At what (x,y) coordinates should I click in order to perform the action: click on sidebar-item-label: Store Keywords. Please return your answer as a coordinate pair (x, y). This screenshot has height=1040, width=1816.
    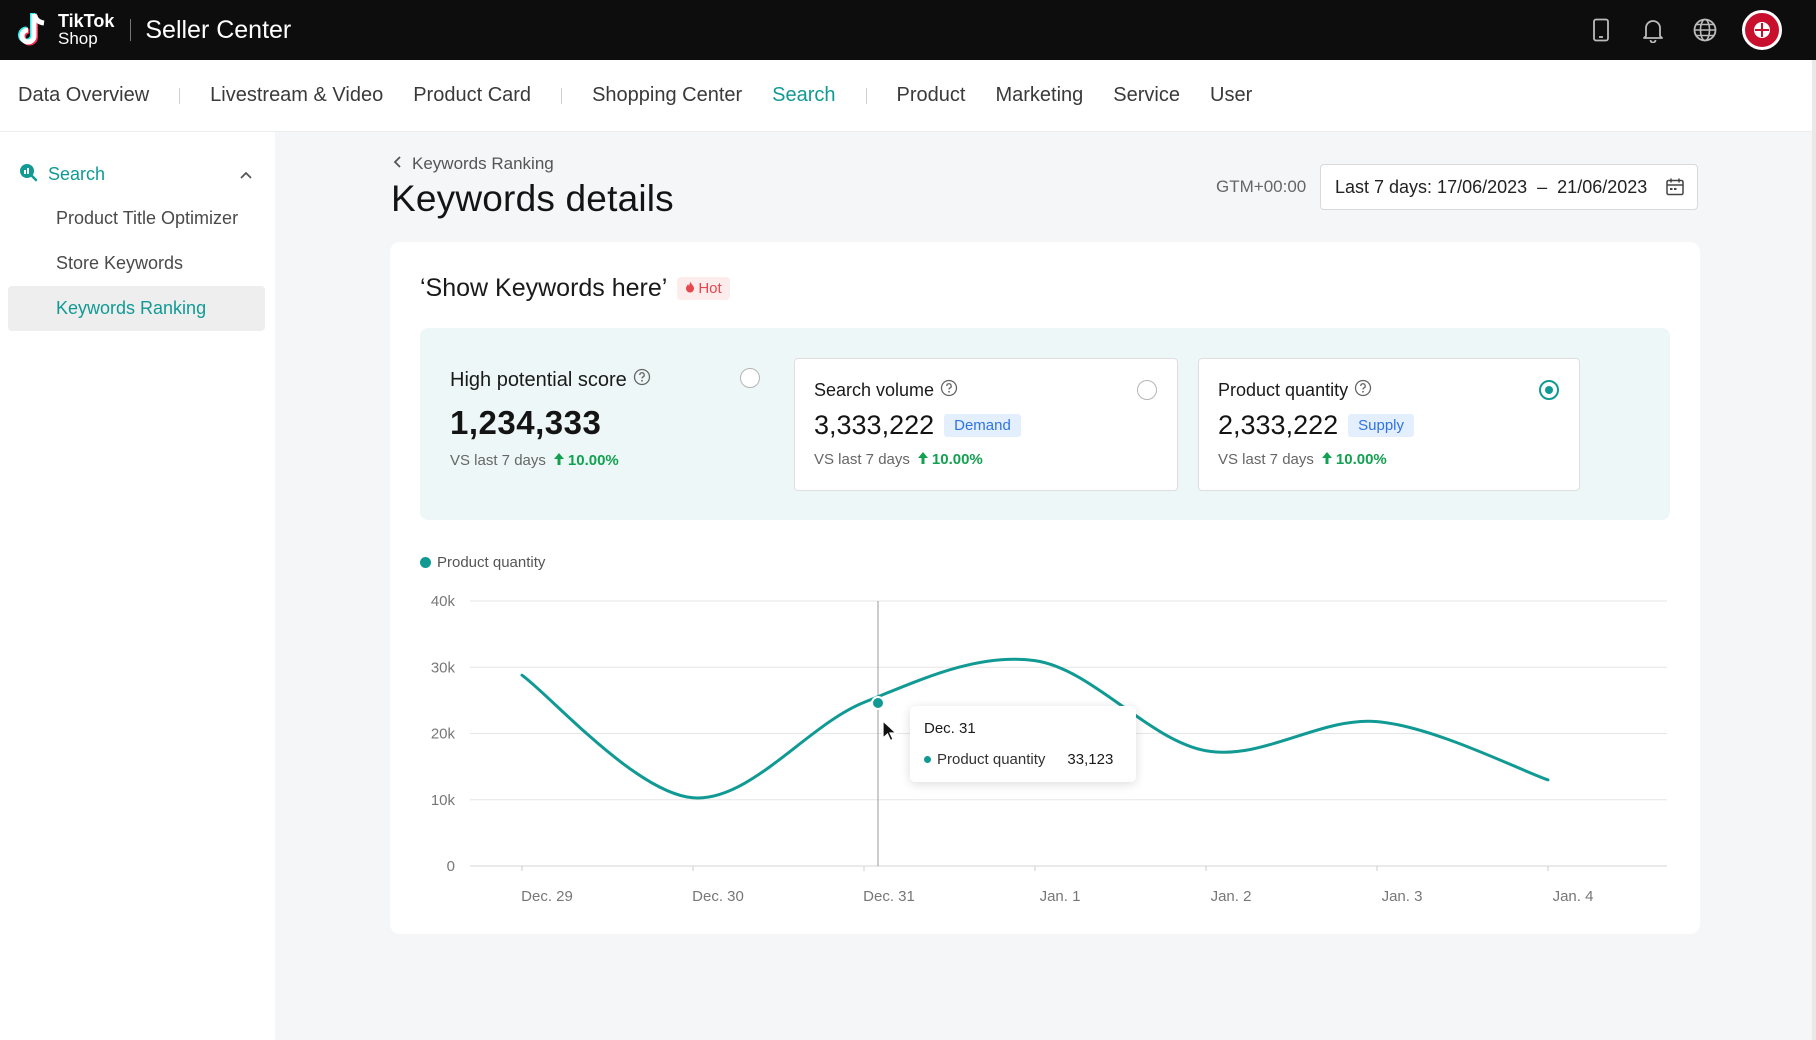
    Looking at the image, I should click on (120, 263).